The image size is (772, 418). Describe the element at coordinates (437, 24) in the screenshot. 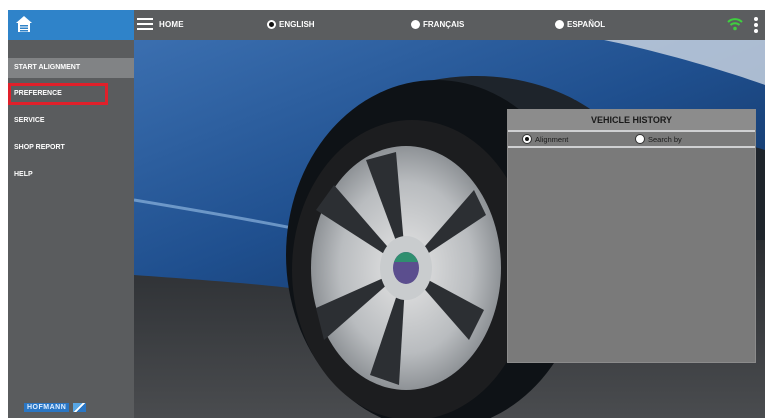

I see `language-francais: FRANÇAIS` at that location.